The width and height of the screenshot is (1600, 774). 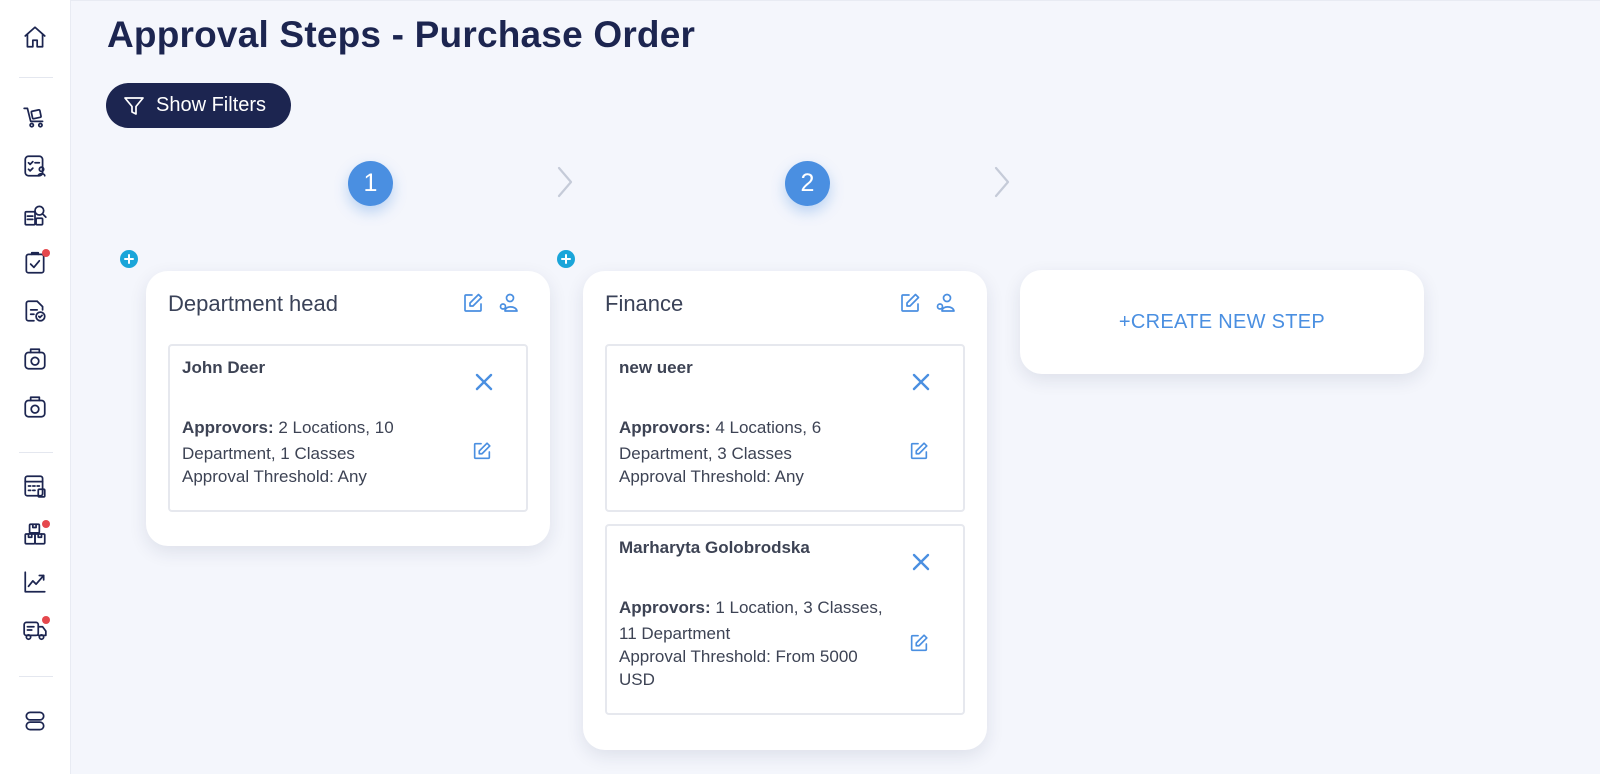 I want to click on step-number-2: 2, so click(x=807, y=183).